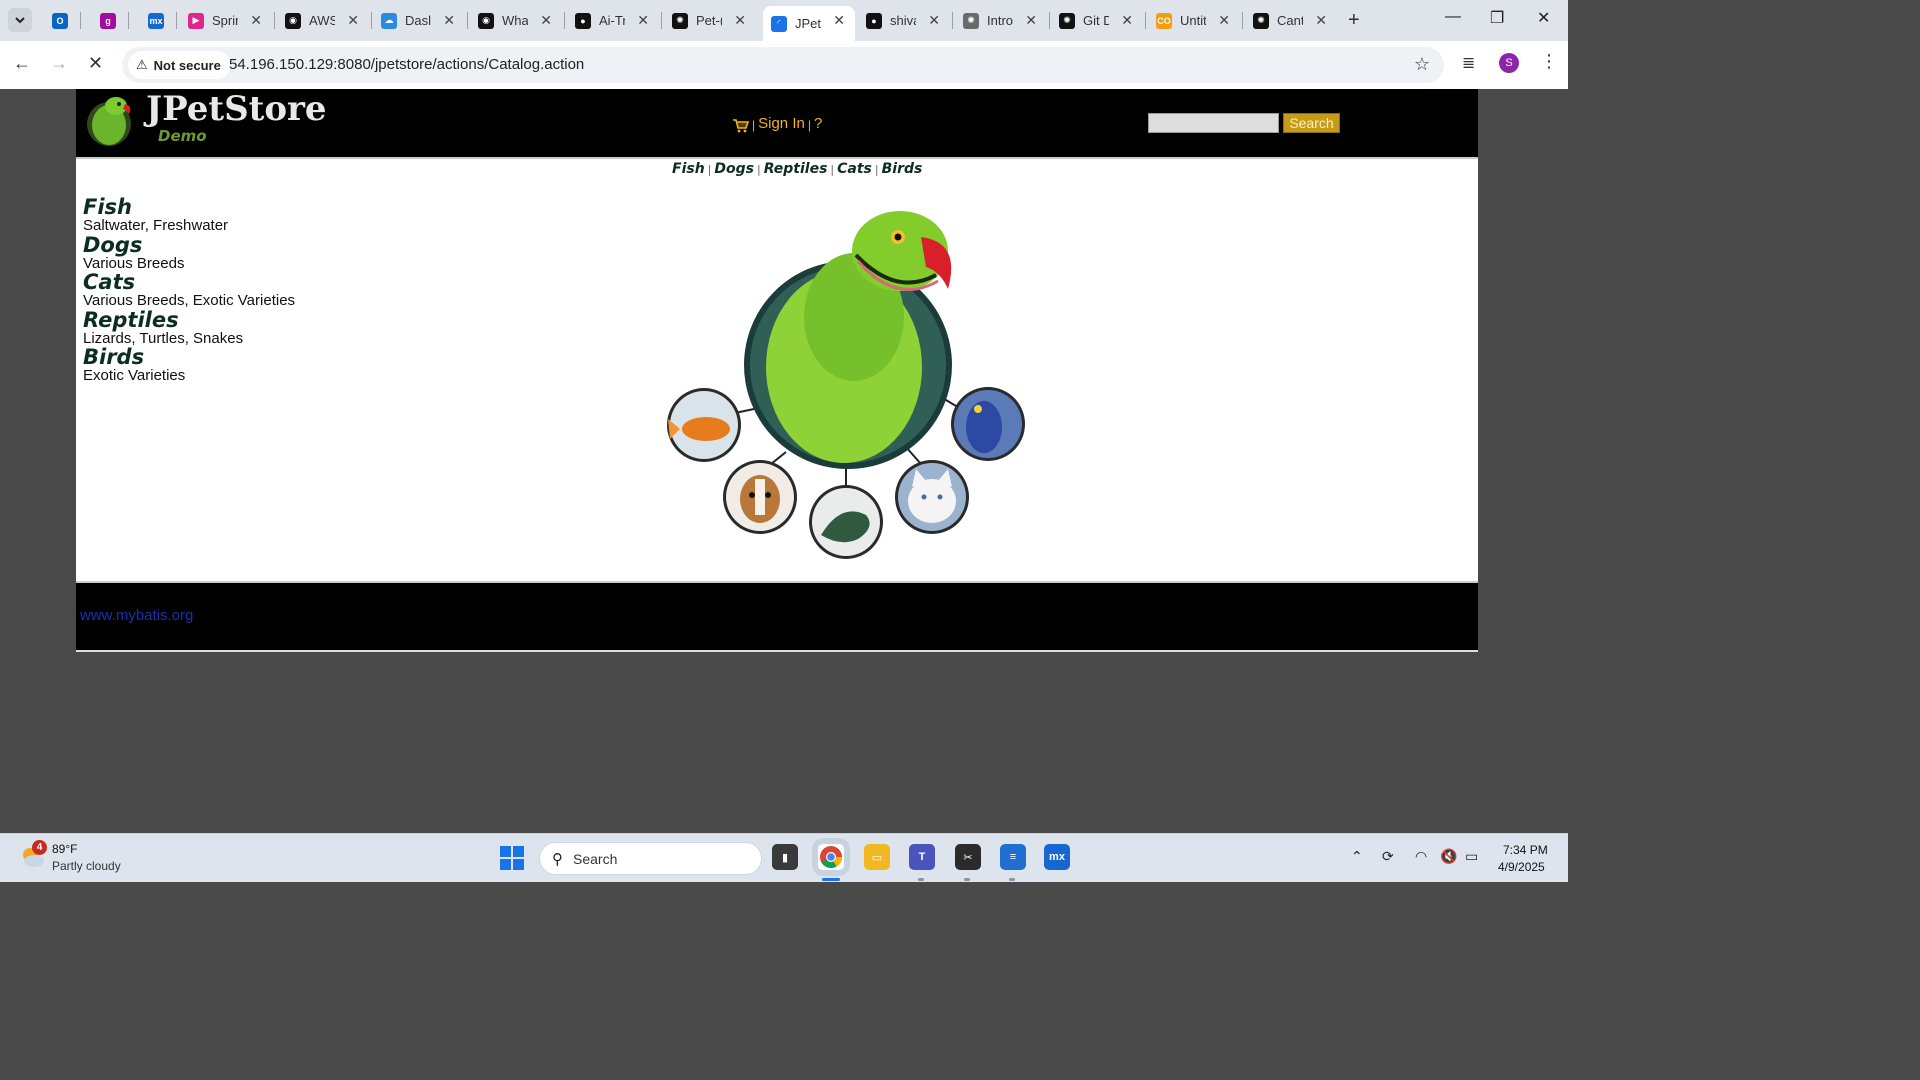 The image size is (1920, 1080). I want to click on clock-date: 4/9/2025, so click(1521, 867).